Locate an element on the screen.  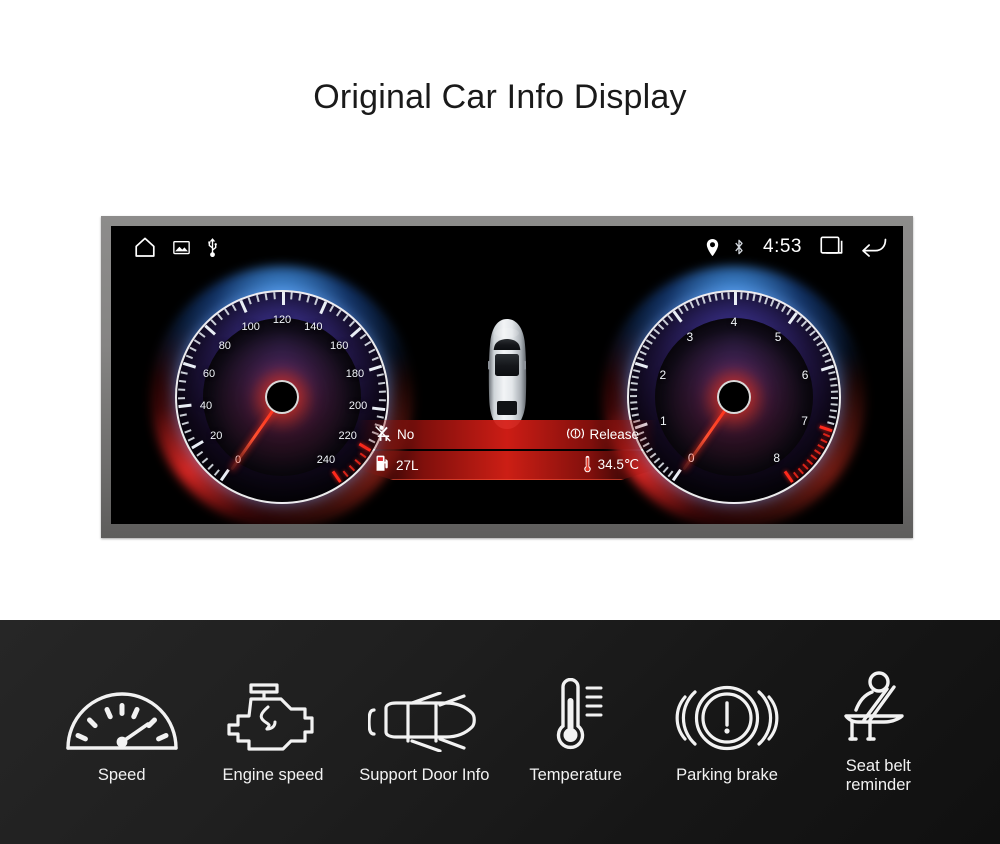
vehicle-info-panel: No Release 27L 34.5℃ is located at coordinates (507, 450).